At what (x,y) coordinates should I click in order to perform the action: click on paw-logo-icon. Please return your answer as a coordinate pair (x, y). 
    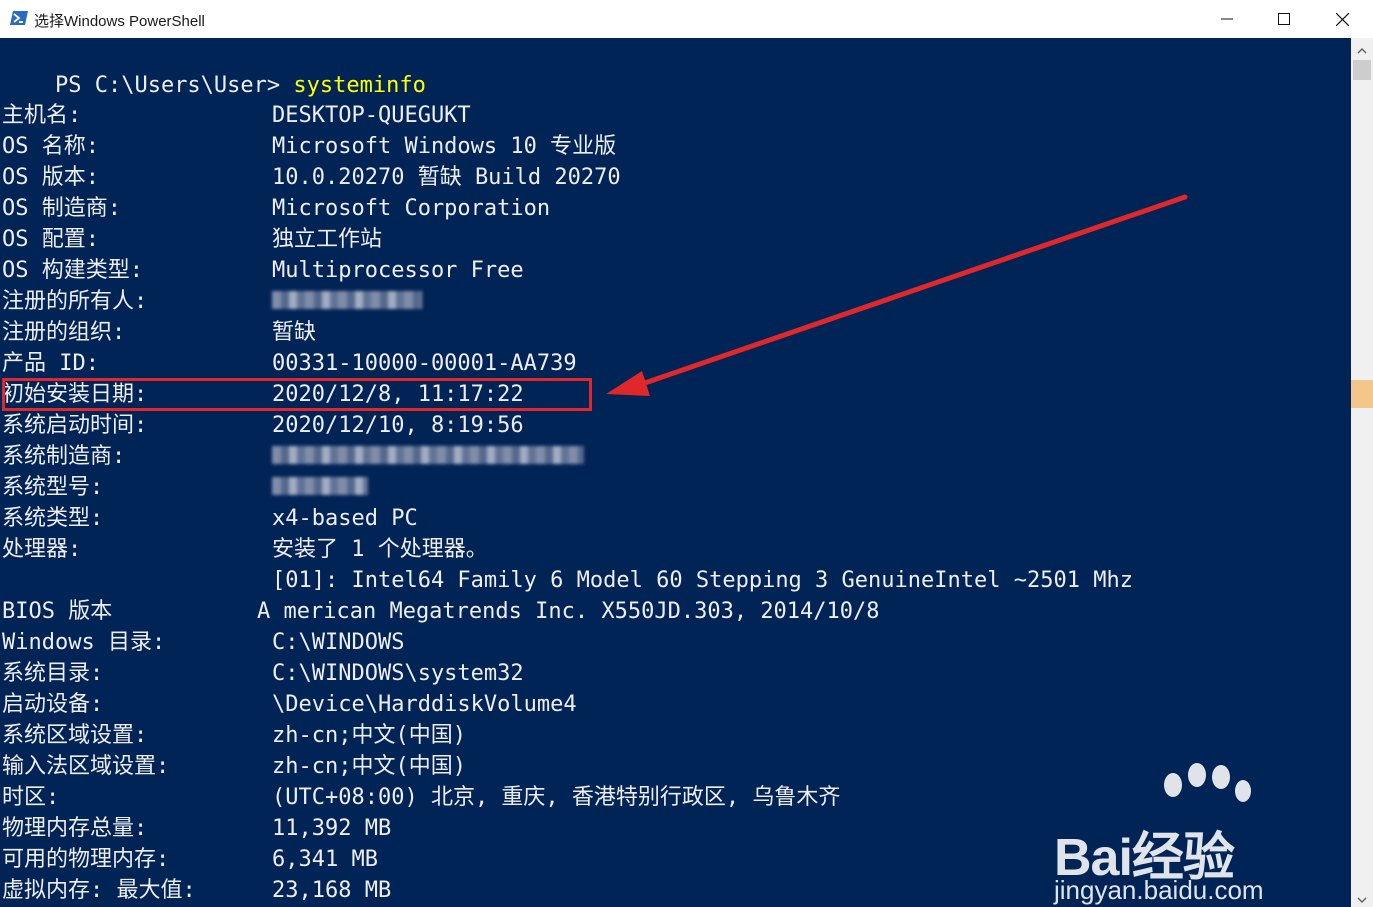
    Looking at the image, I should click on (1207, 782).